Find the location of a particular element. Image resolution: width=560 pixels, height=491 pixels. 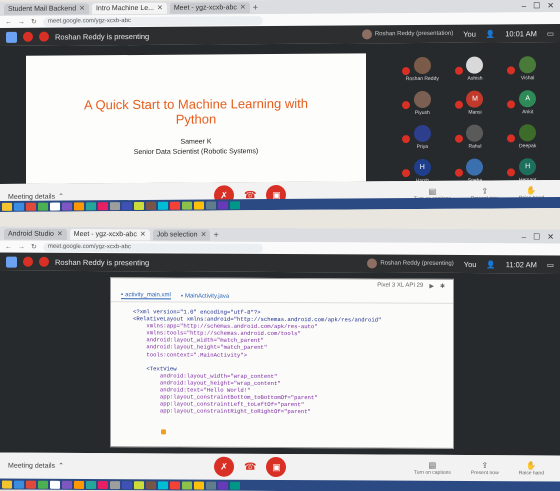

tab-activity-main: ▪ activity_main.xml is located at coordinates (146, 296).